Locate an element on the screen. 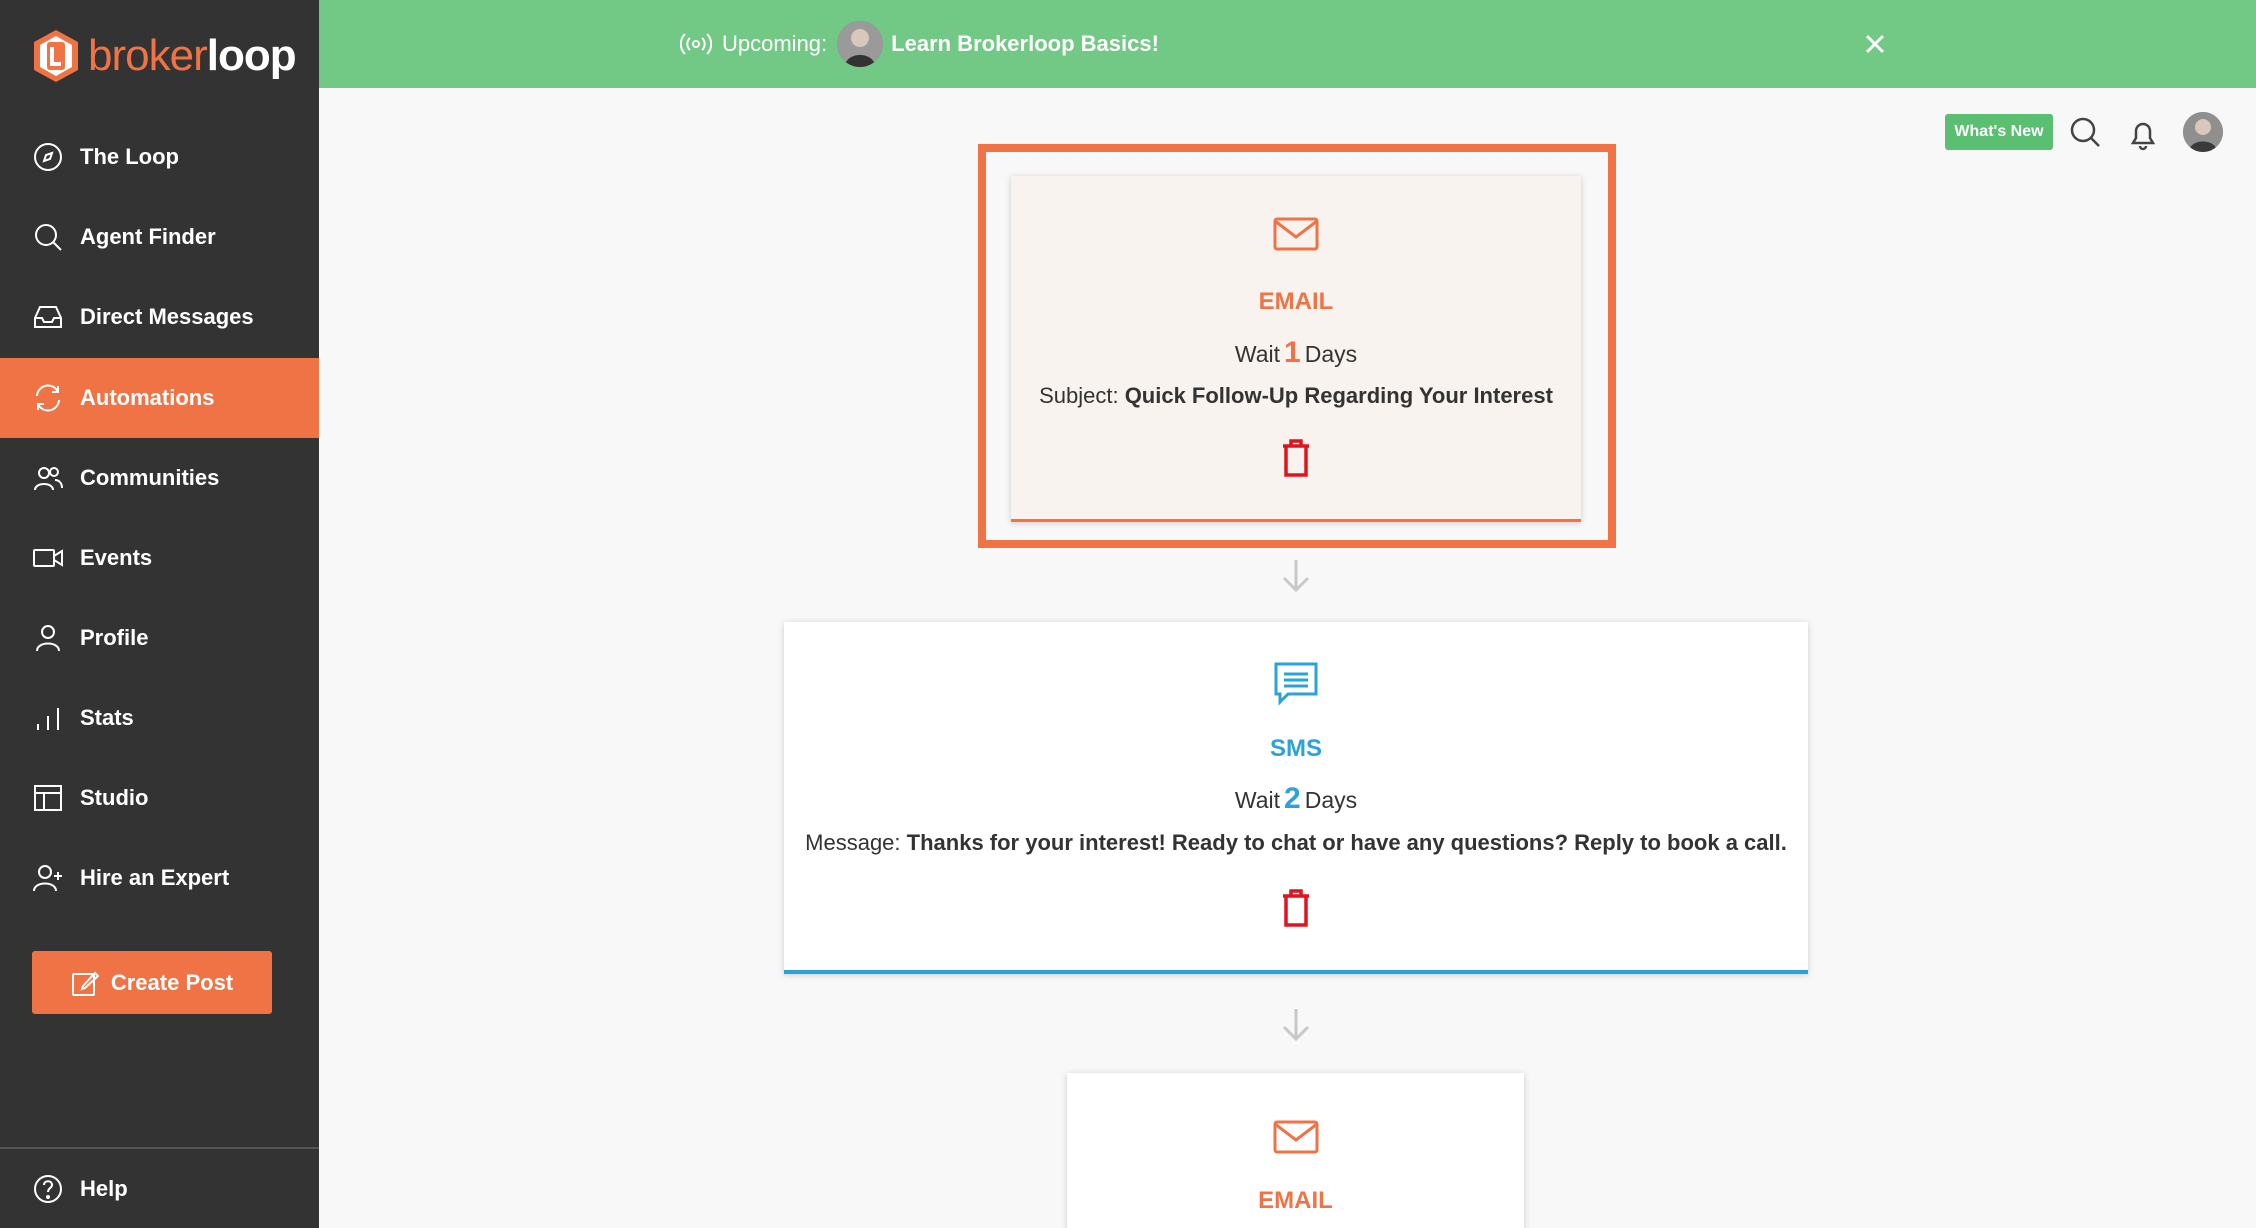 The height and width of the screenshot is (1228, 2256). sidebar-item-stats: Stats is located at coordinates (159, 718).